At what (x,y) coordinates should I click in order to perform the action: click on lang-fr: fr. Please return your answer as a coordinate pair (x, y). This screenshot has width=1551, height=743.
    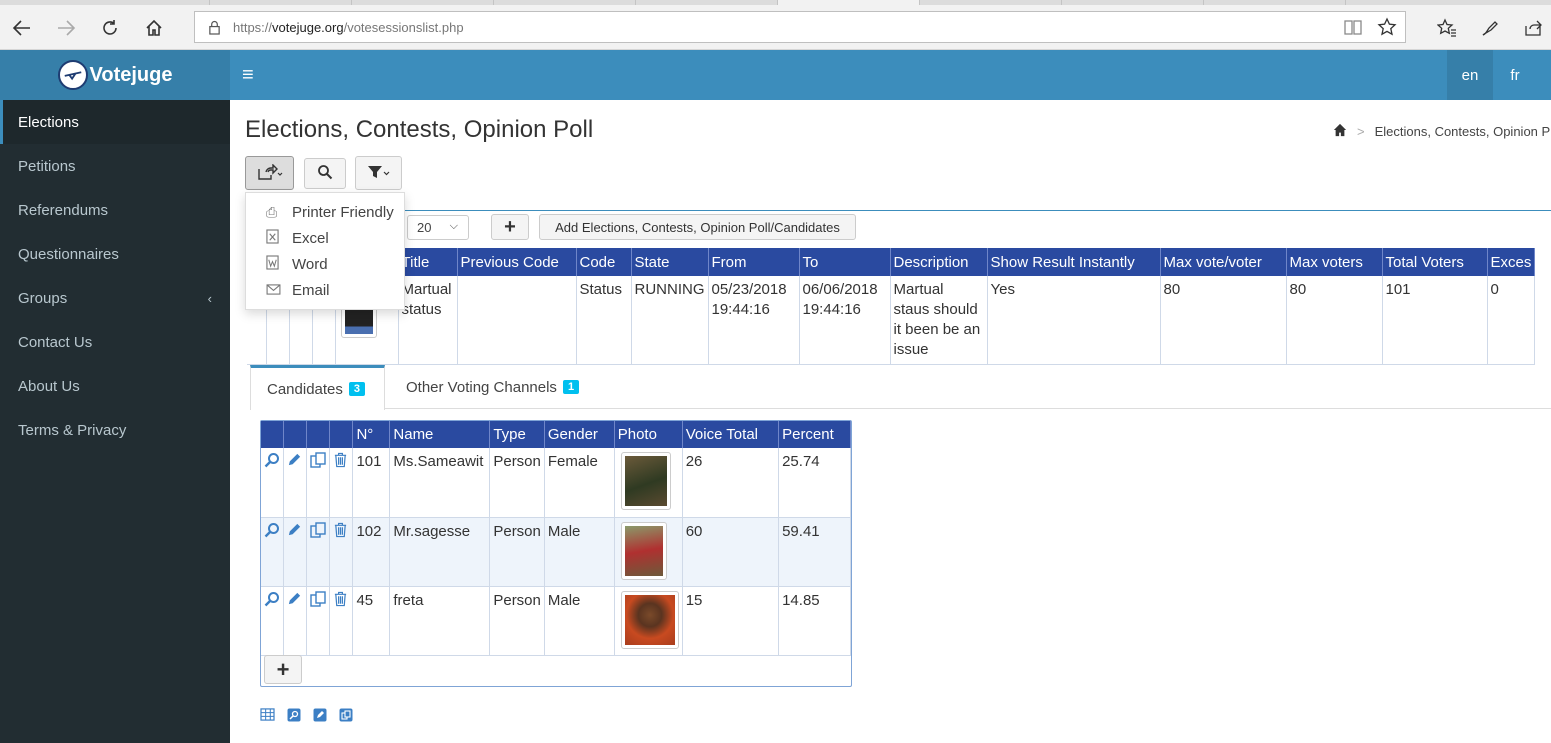
    Looking at the image, I should click on (1515, 75).